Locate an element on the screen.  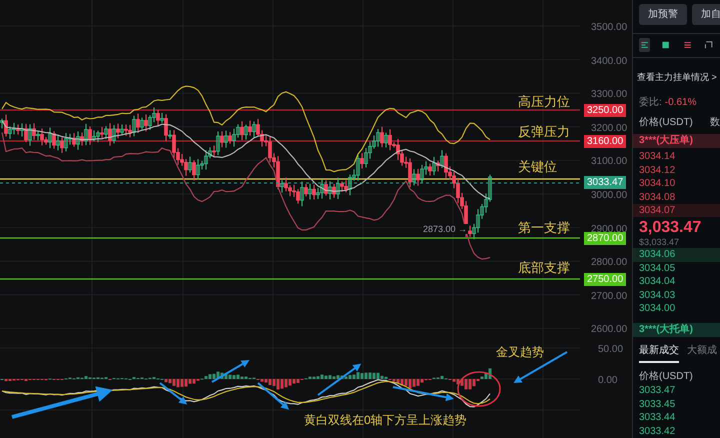
trades-tab: 最新成交 is located at coordinates (659, 353).